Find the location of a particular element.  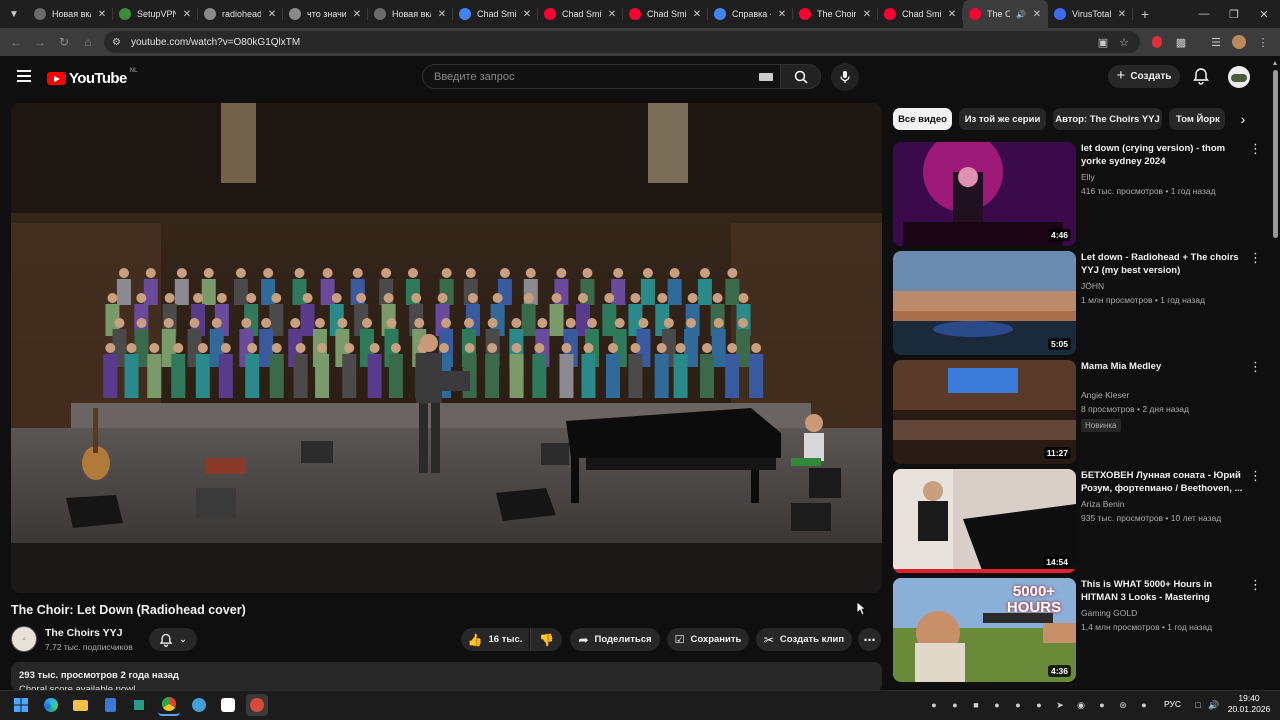

tray-icon-5: ● is located at coordinates (1018, 705).